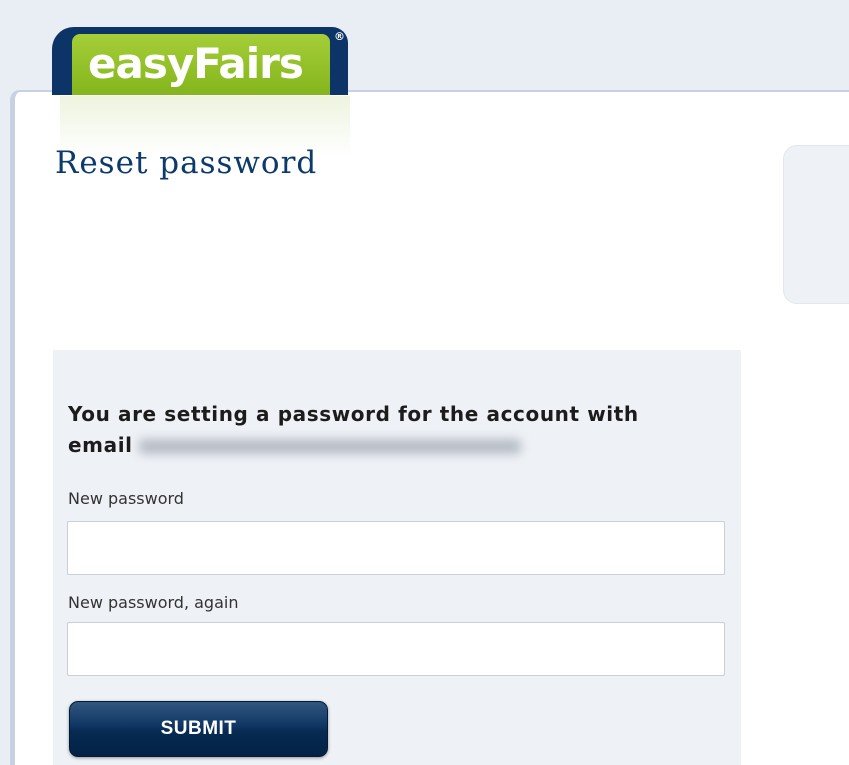 The image size is (849, 765). What do you see at coordinates (339, 36) in the screenshot?
I see `registered-mark: ®` at bounding box center [339, 36].